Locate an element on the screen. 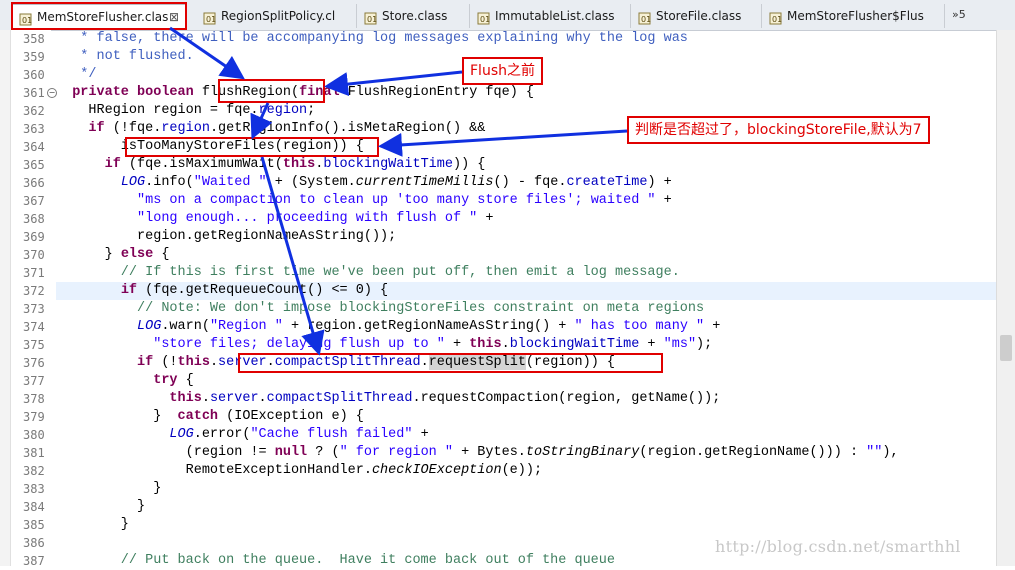 This screenshot has width=1015, height=570. watermark: http://blog.csdn.net/smarthhl is located at coordinates (838, 546).